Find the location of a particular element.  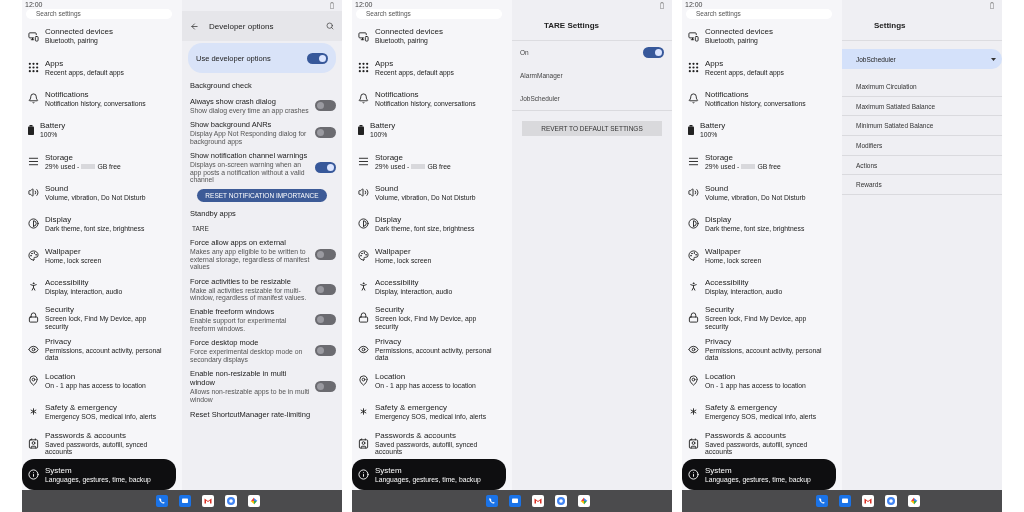

search-icon is located at coordinates (330, 26).